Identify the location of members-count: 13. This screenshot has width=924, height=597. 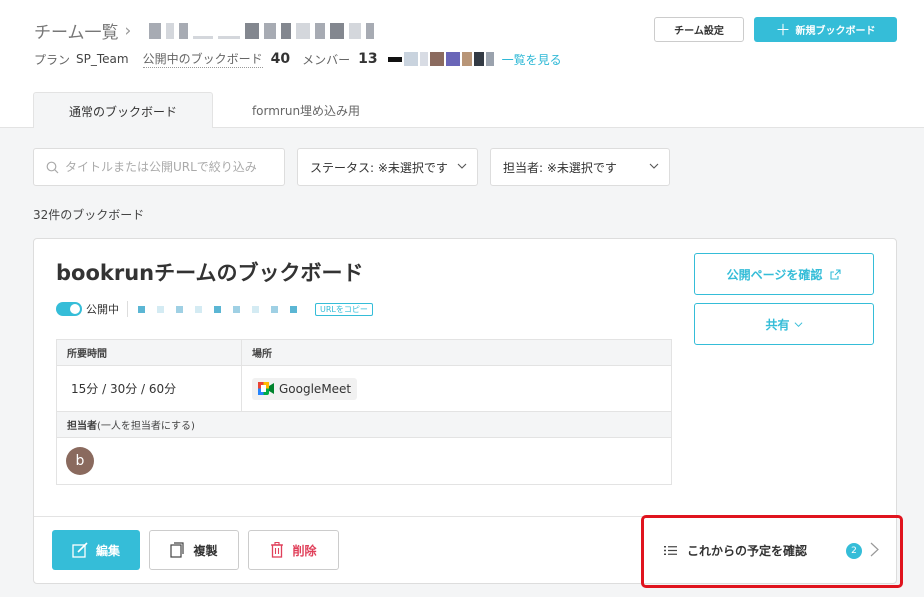
(368, 59).